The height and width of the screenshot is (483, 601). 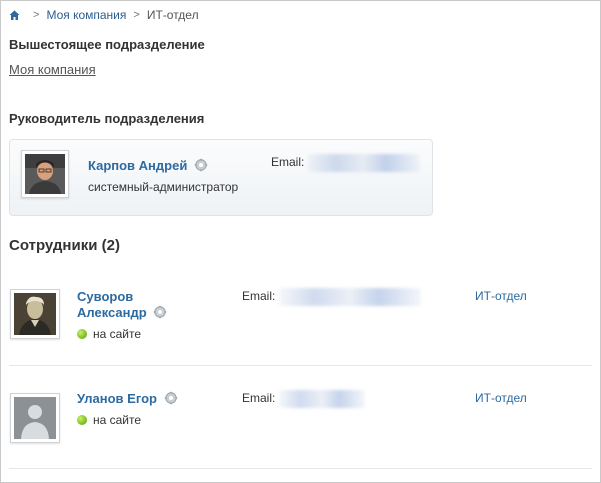 I want to click on employee-name-link: Уланов Егор, so click(x=127, y=399).